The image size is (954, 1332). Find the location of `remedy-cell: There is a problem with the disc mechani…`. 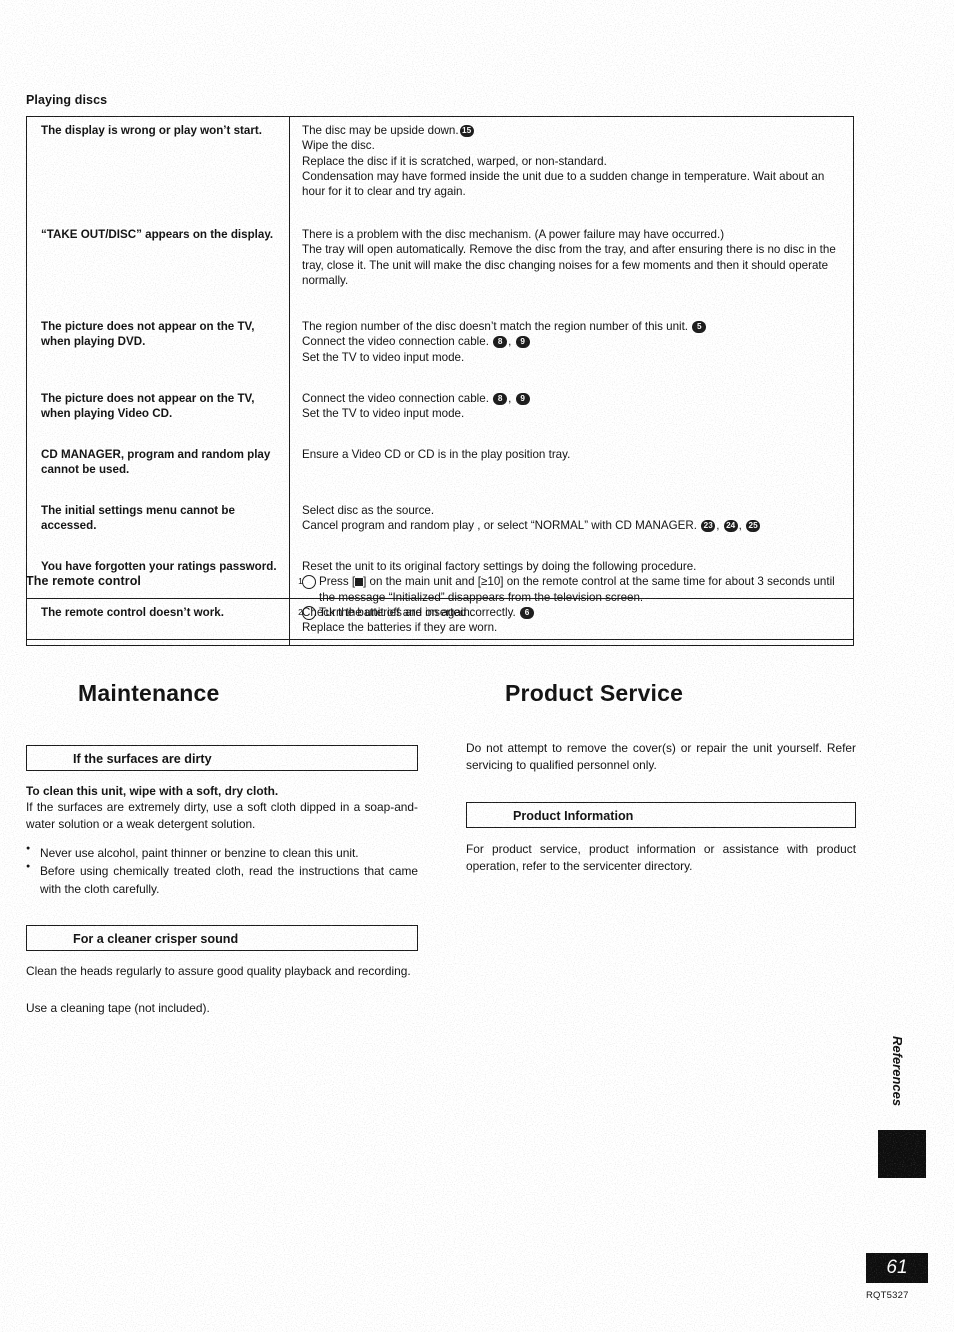

remedy-cell: There is a problem with the disc mechani… is located at coordinates (572, 267).